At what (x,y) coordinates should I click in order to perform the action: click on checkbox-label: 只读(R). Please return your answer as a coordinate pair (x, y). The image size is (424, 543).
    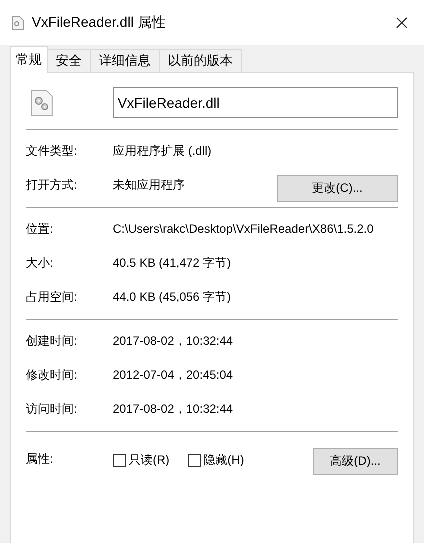
    Looking at the image, I should click on (149, 460).